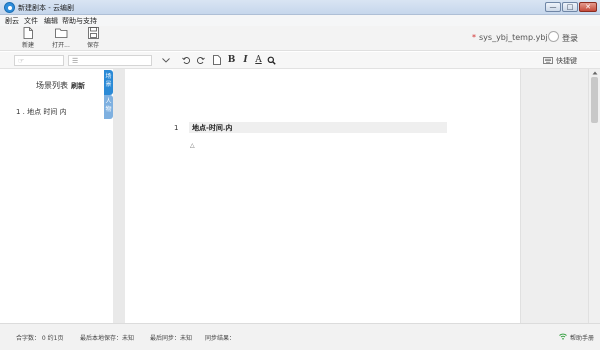  What do you see at coordinates (110, 60) in the screenshot?
I see `search-input: ☰` at bounding box center [110, 60].